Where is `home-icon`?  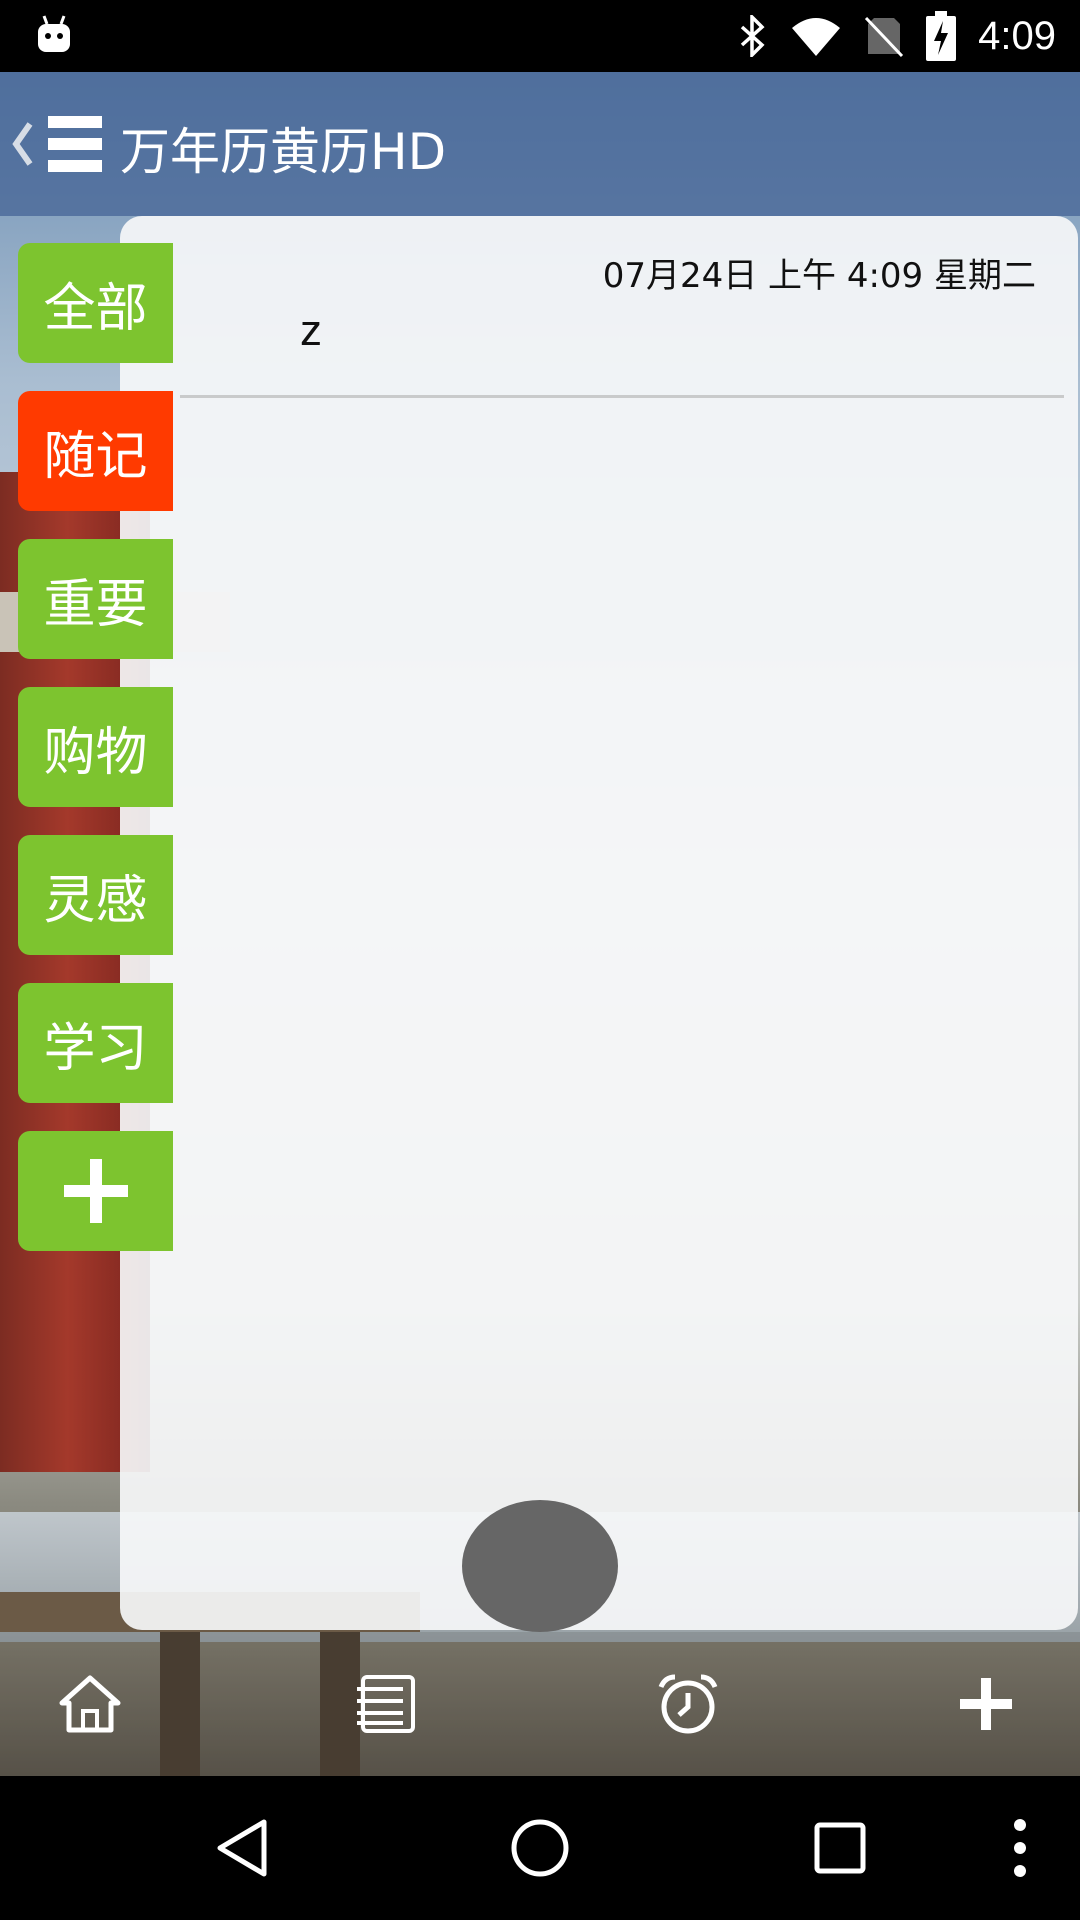 home-icon is located at coordinates (90, 1704).